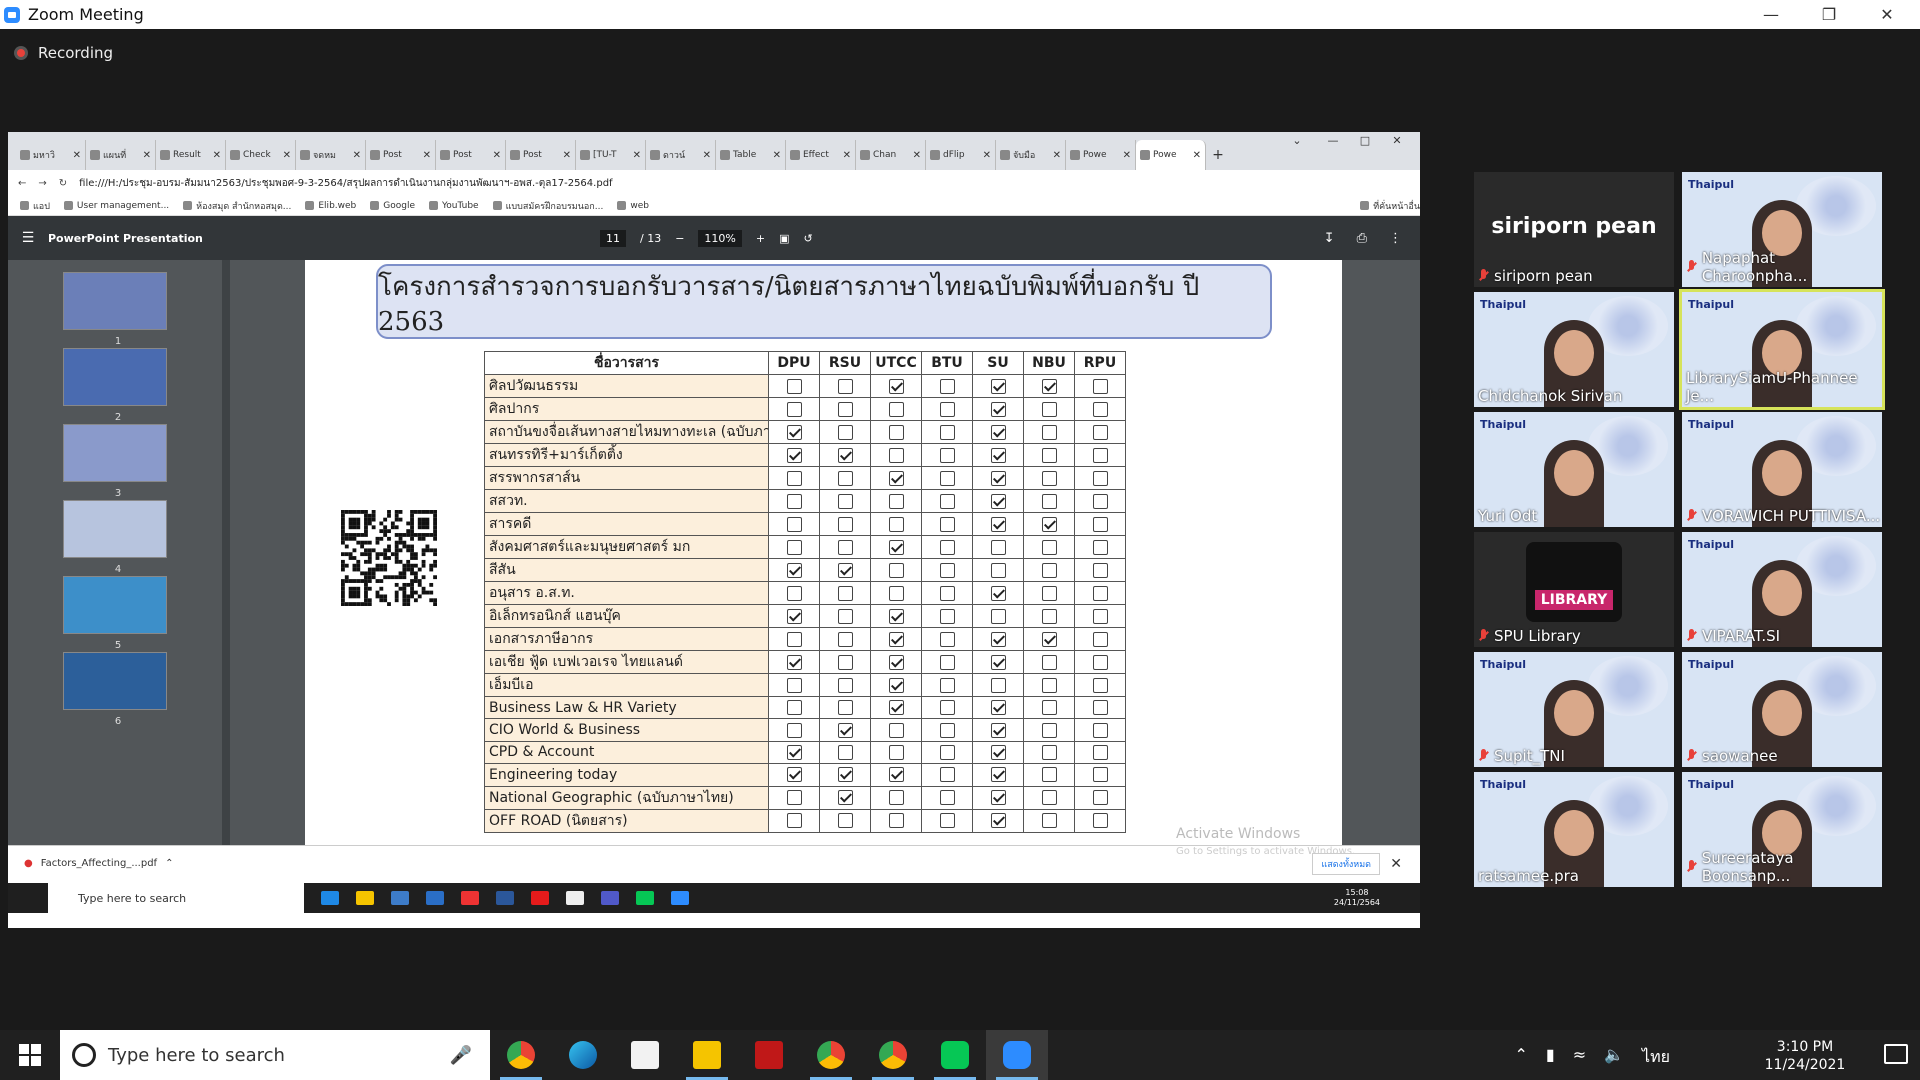  I want to click on zoom-in-icon: +, so click(760, 238).